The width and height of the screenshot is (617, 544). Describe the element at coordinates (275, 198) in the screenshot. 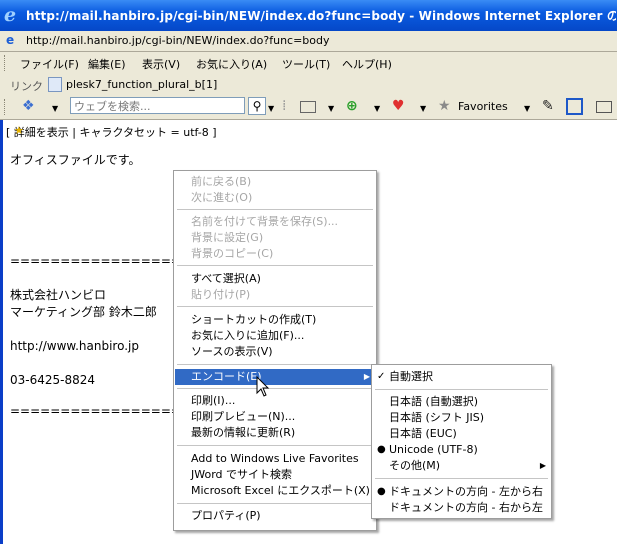

I see `menu-forward: 次に進む(O)` at that location.